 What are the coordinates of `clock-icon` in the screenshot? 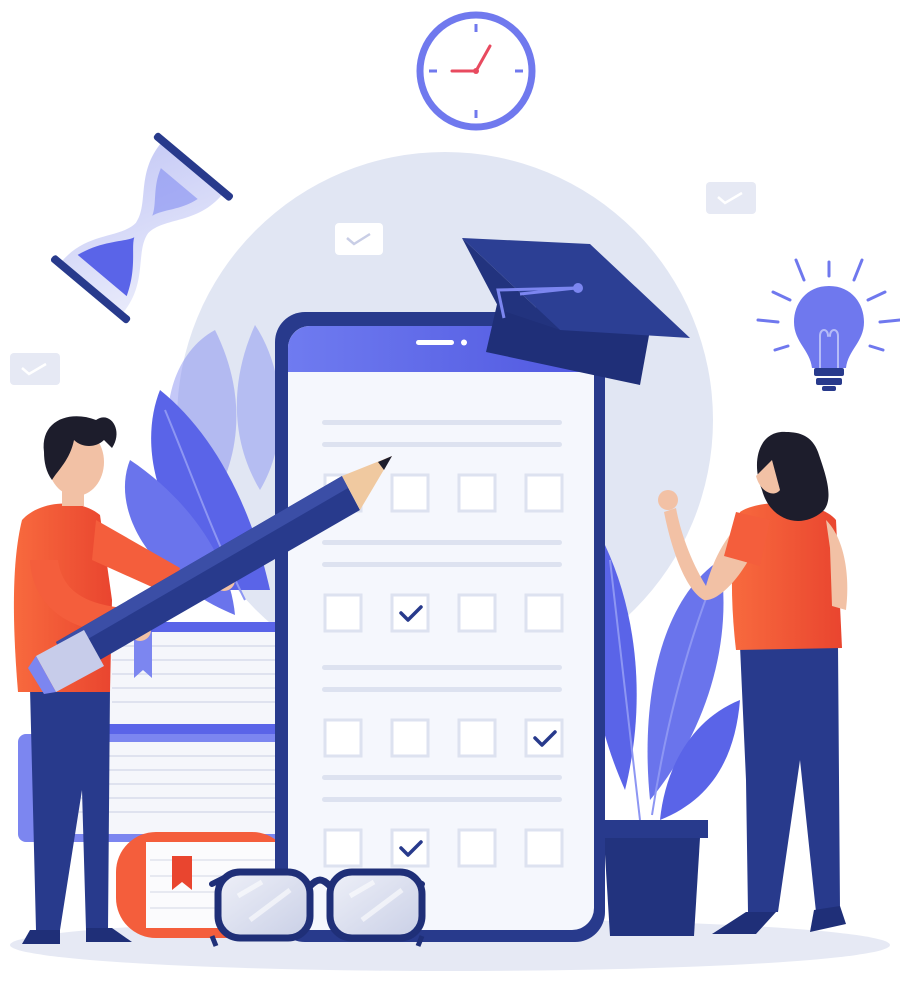 It's located at (476, 71).